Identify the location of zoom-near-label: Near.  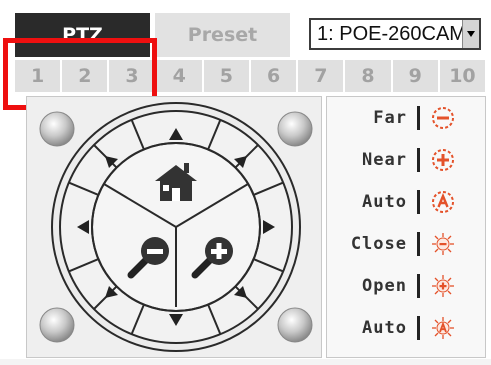
(384, 160).